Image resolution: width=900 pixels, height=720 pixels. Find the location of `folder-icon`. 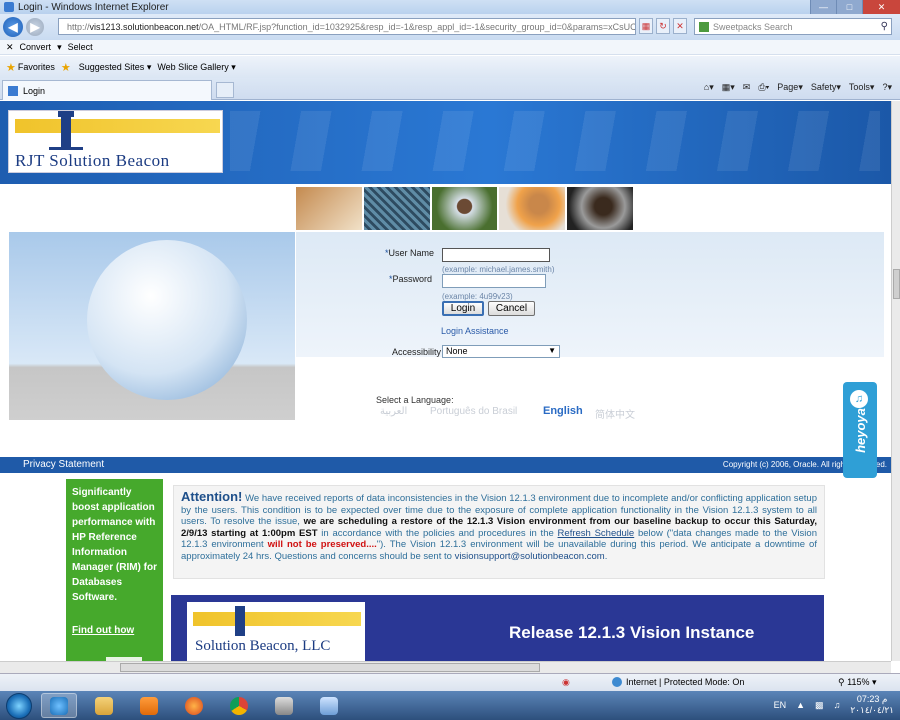

folder-icon is located at coordinates (104, 705).